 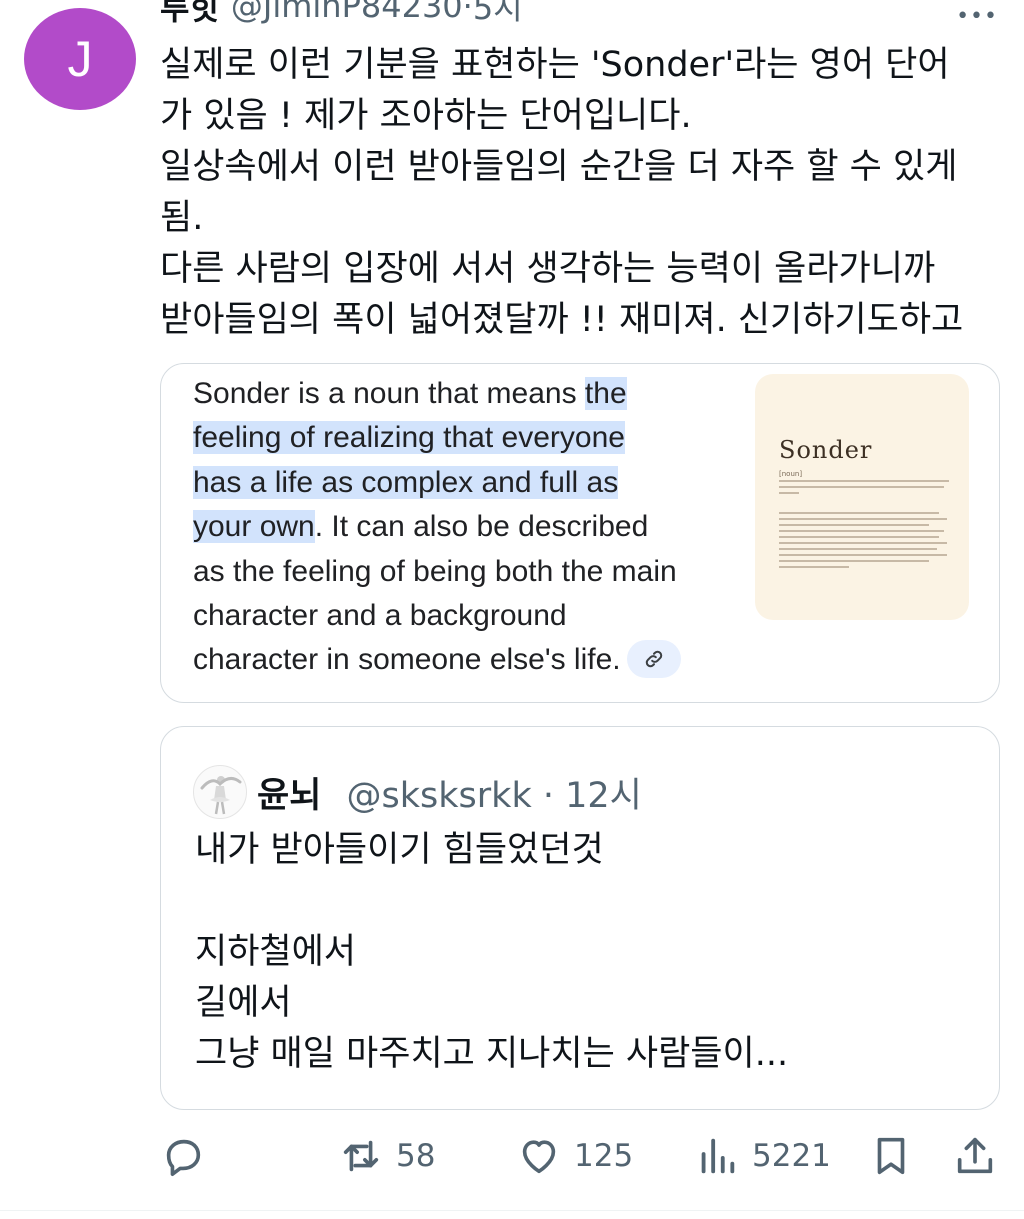 I want to click on tweet-text-line: 됨., so click(x=182, y=218).